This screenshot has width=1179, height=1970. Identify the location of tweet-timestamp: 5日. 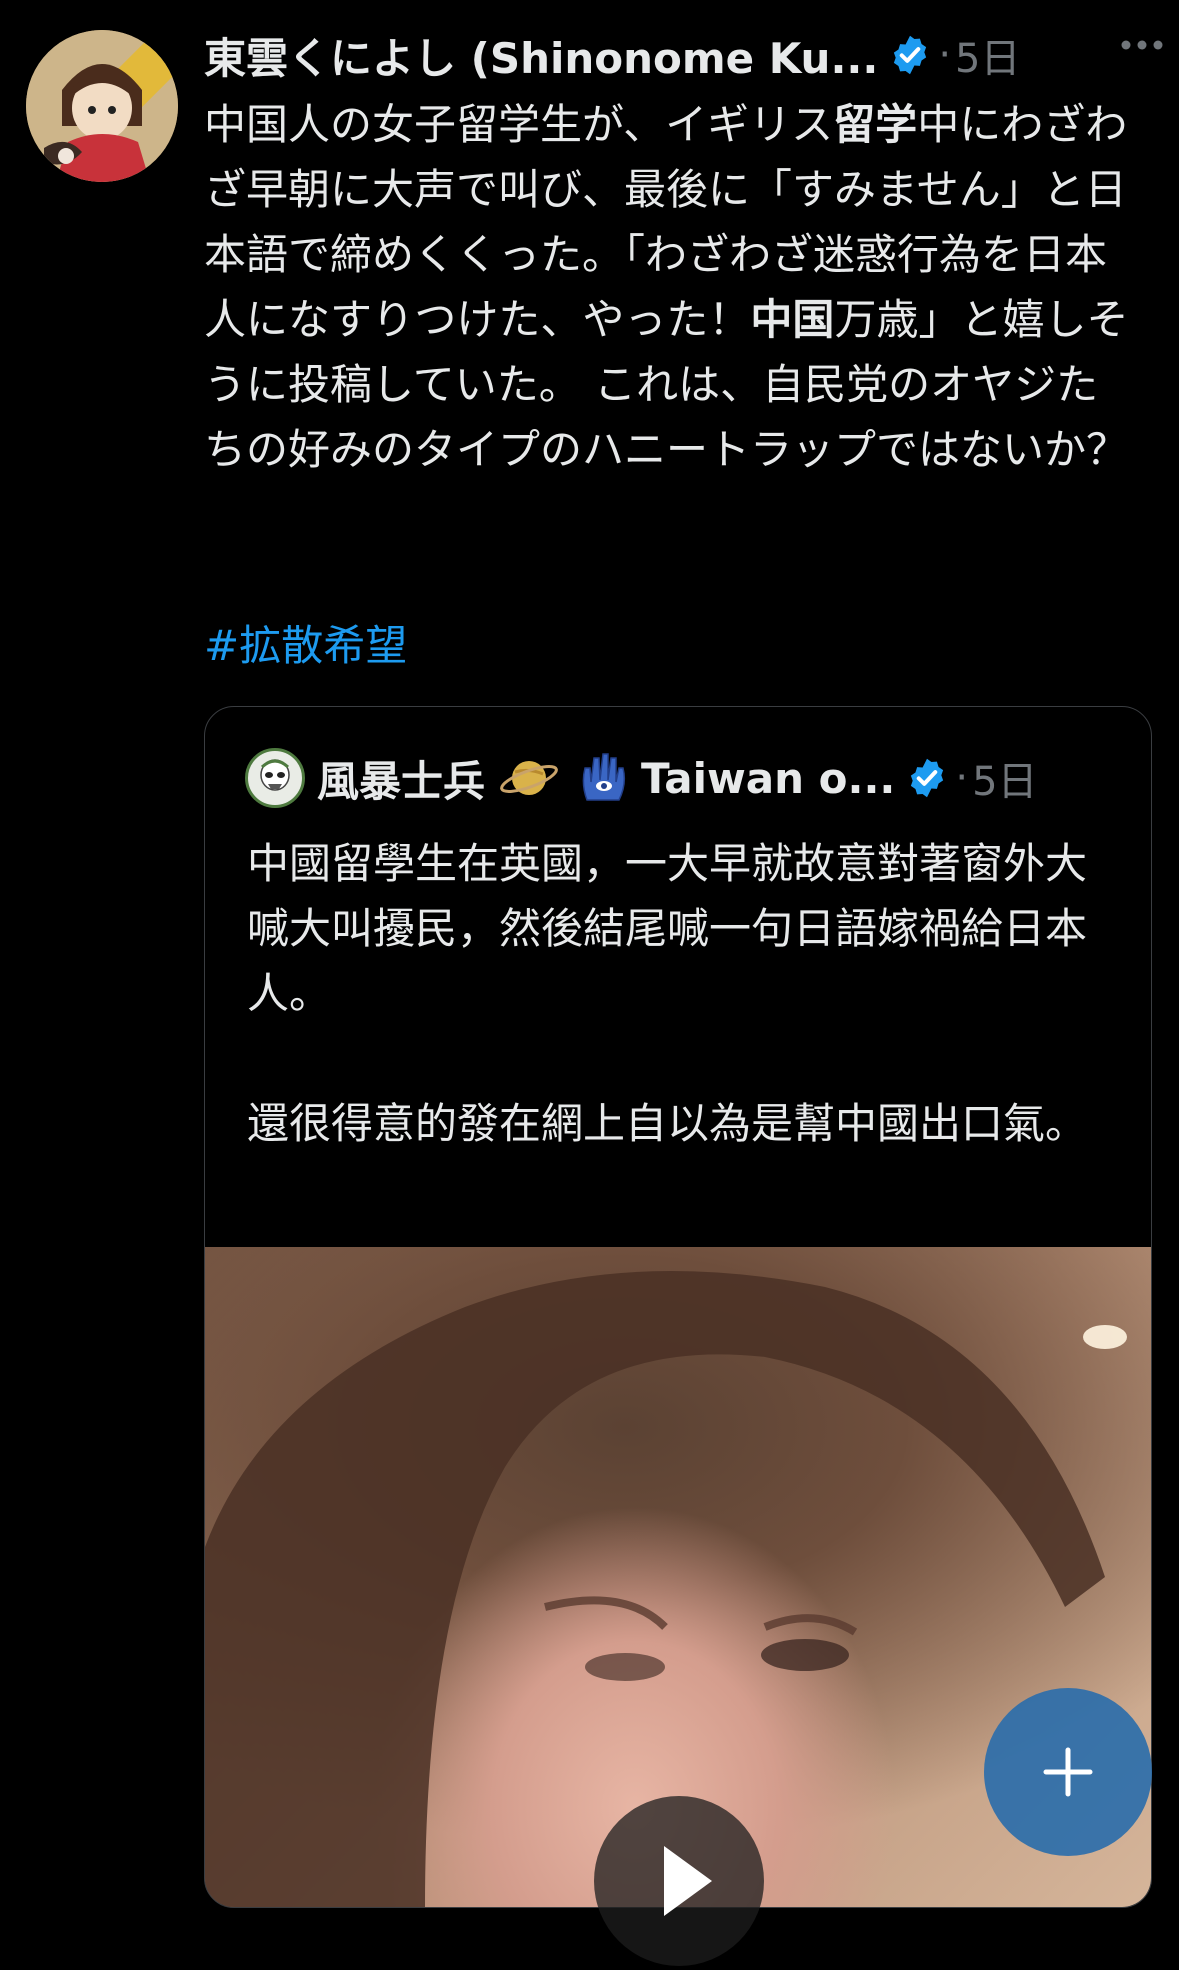
(987, 55).